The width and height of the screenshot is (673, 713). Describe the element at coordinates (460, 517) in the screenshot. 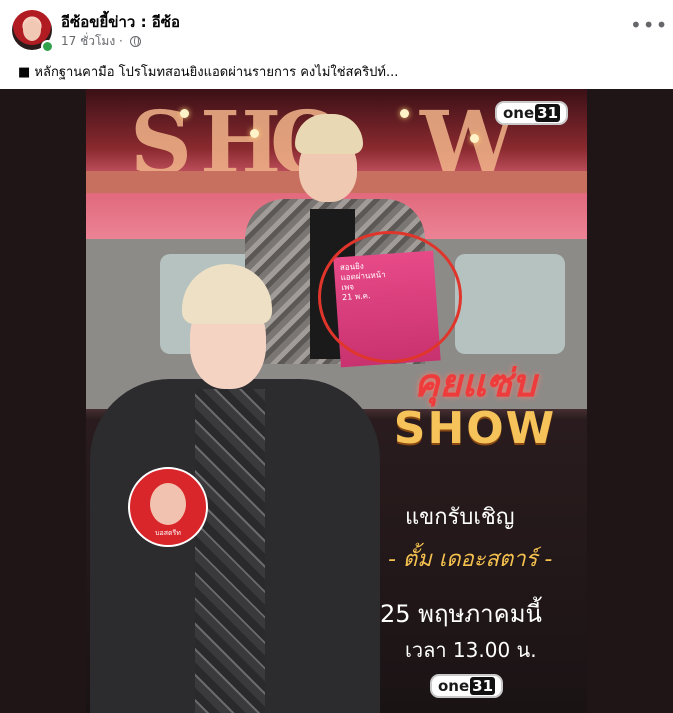

I see `invite-text: แขกรับเชิญ` at that location.